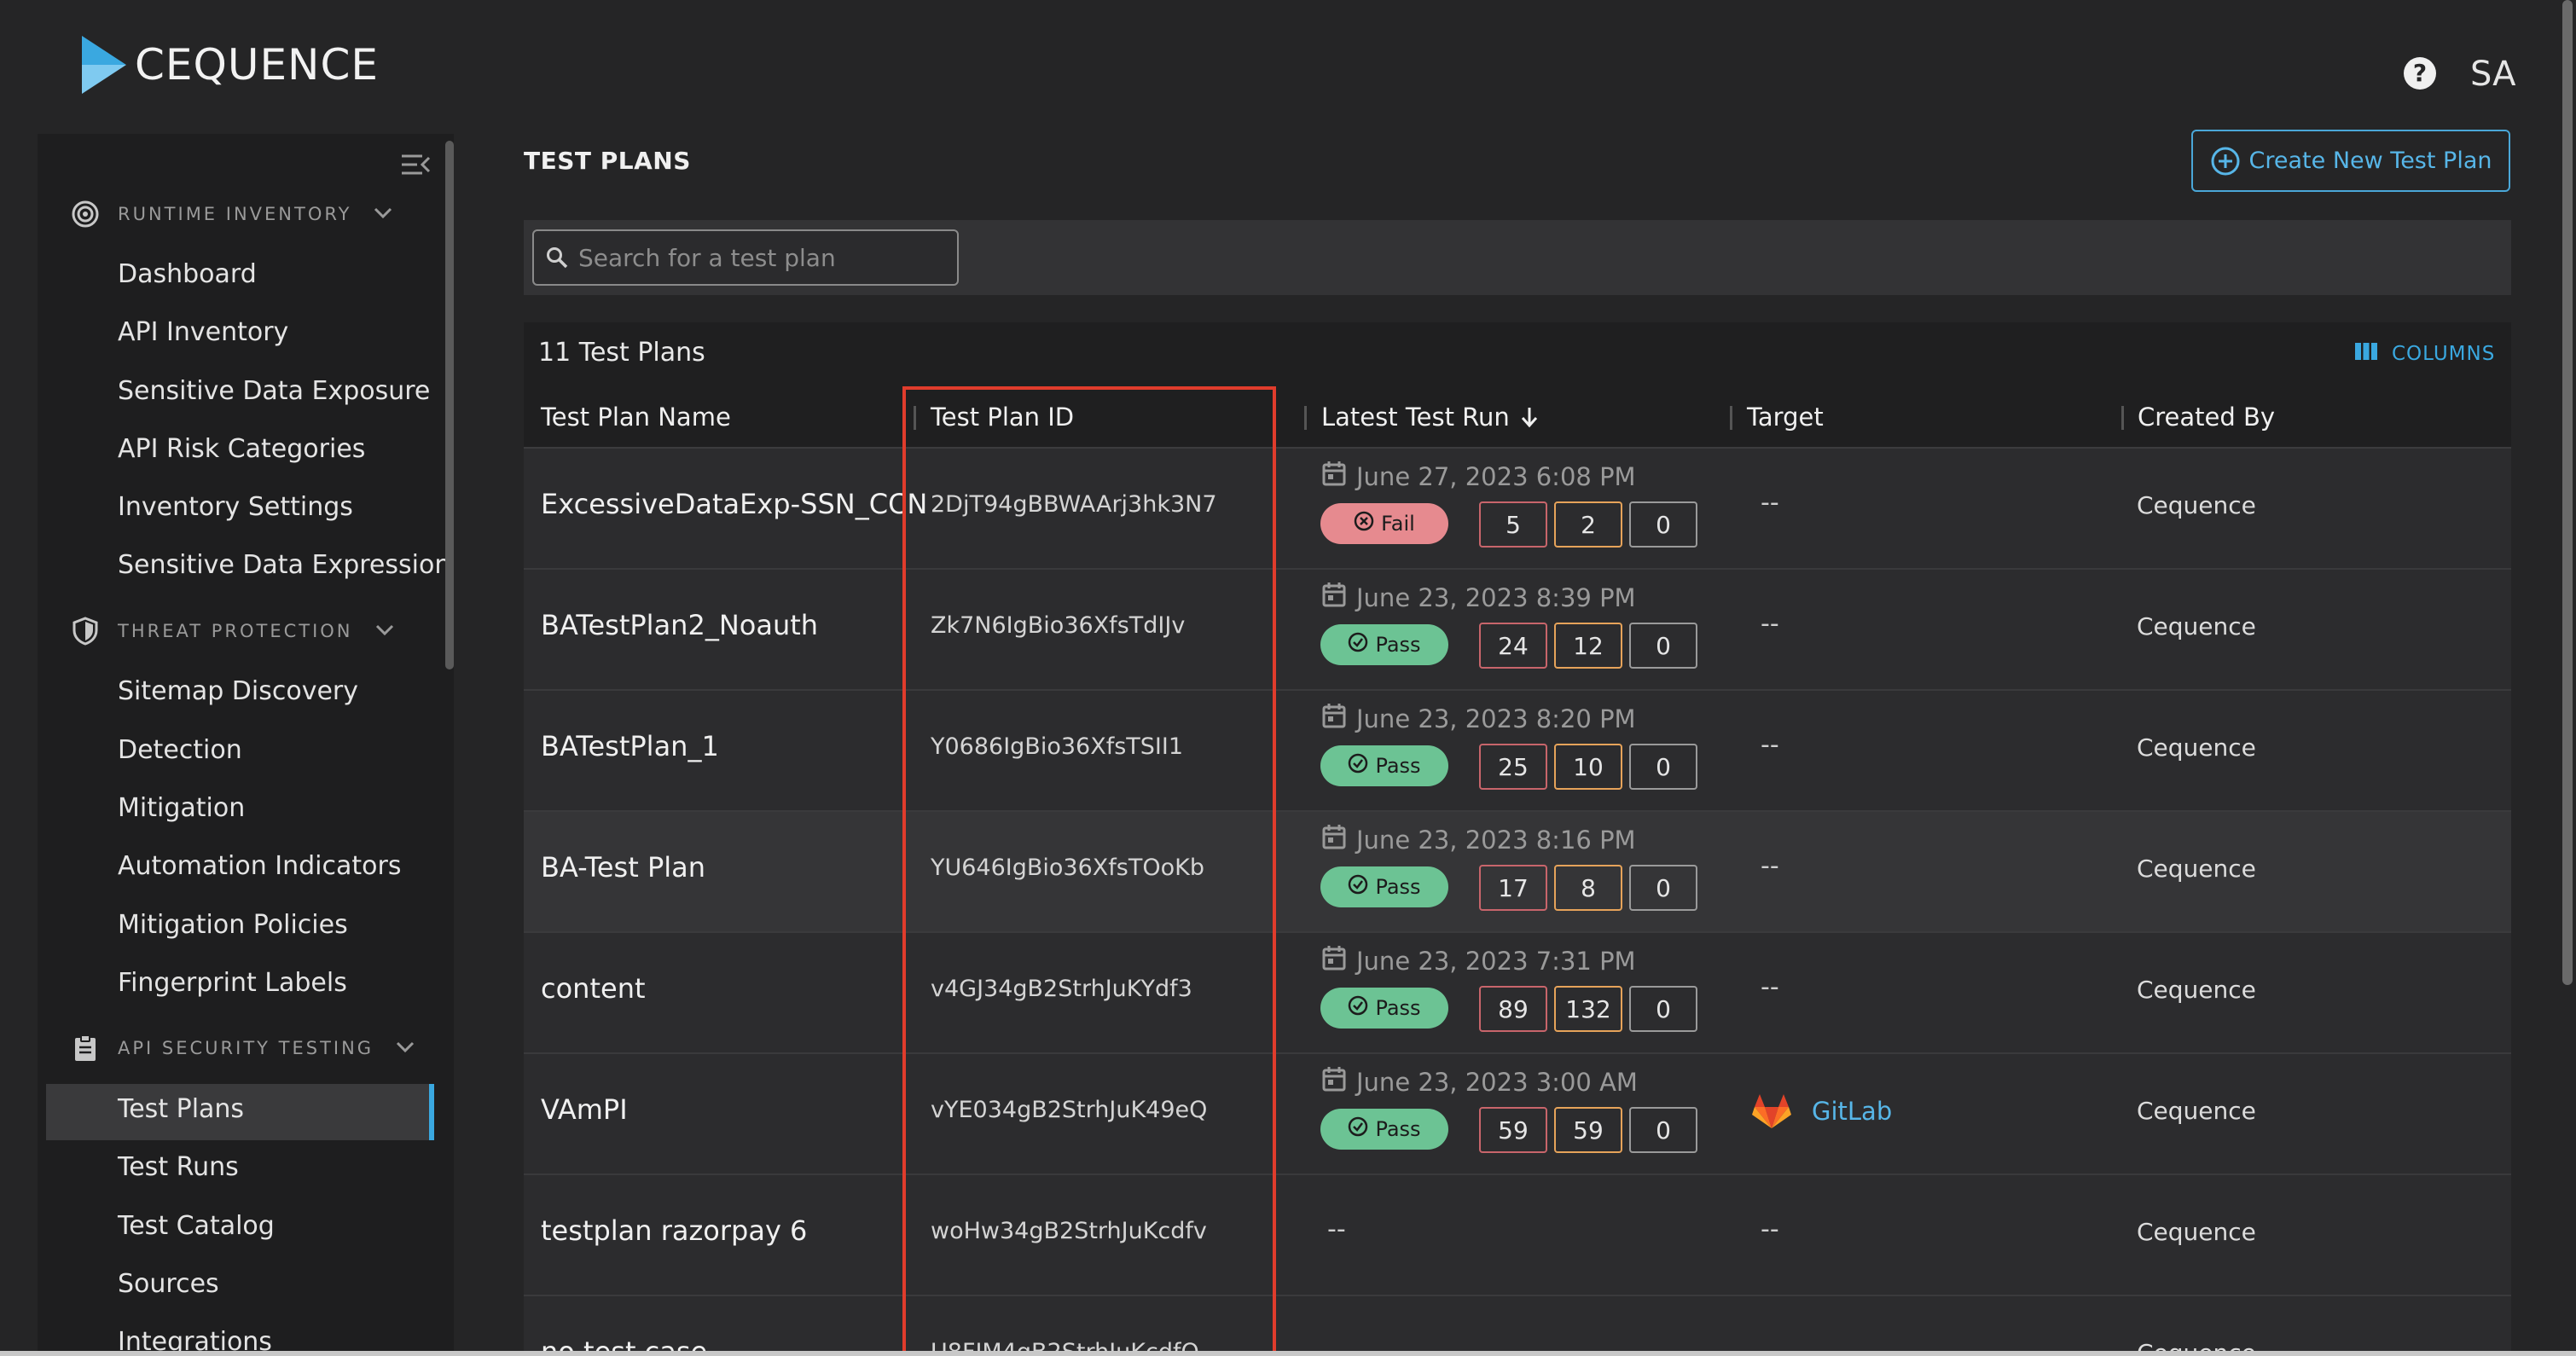  What do you see at coordinates (1513, 646) in the screenshot?
I see `high-count: 24` at bounding box center [1513, 646].